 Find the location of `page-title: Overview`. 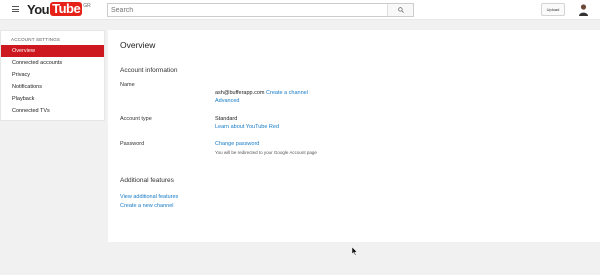

page-title: Overview is located at coordinates (138, 45).